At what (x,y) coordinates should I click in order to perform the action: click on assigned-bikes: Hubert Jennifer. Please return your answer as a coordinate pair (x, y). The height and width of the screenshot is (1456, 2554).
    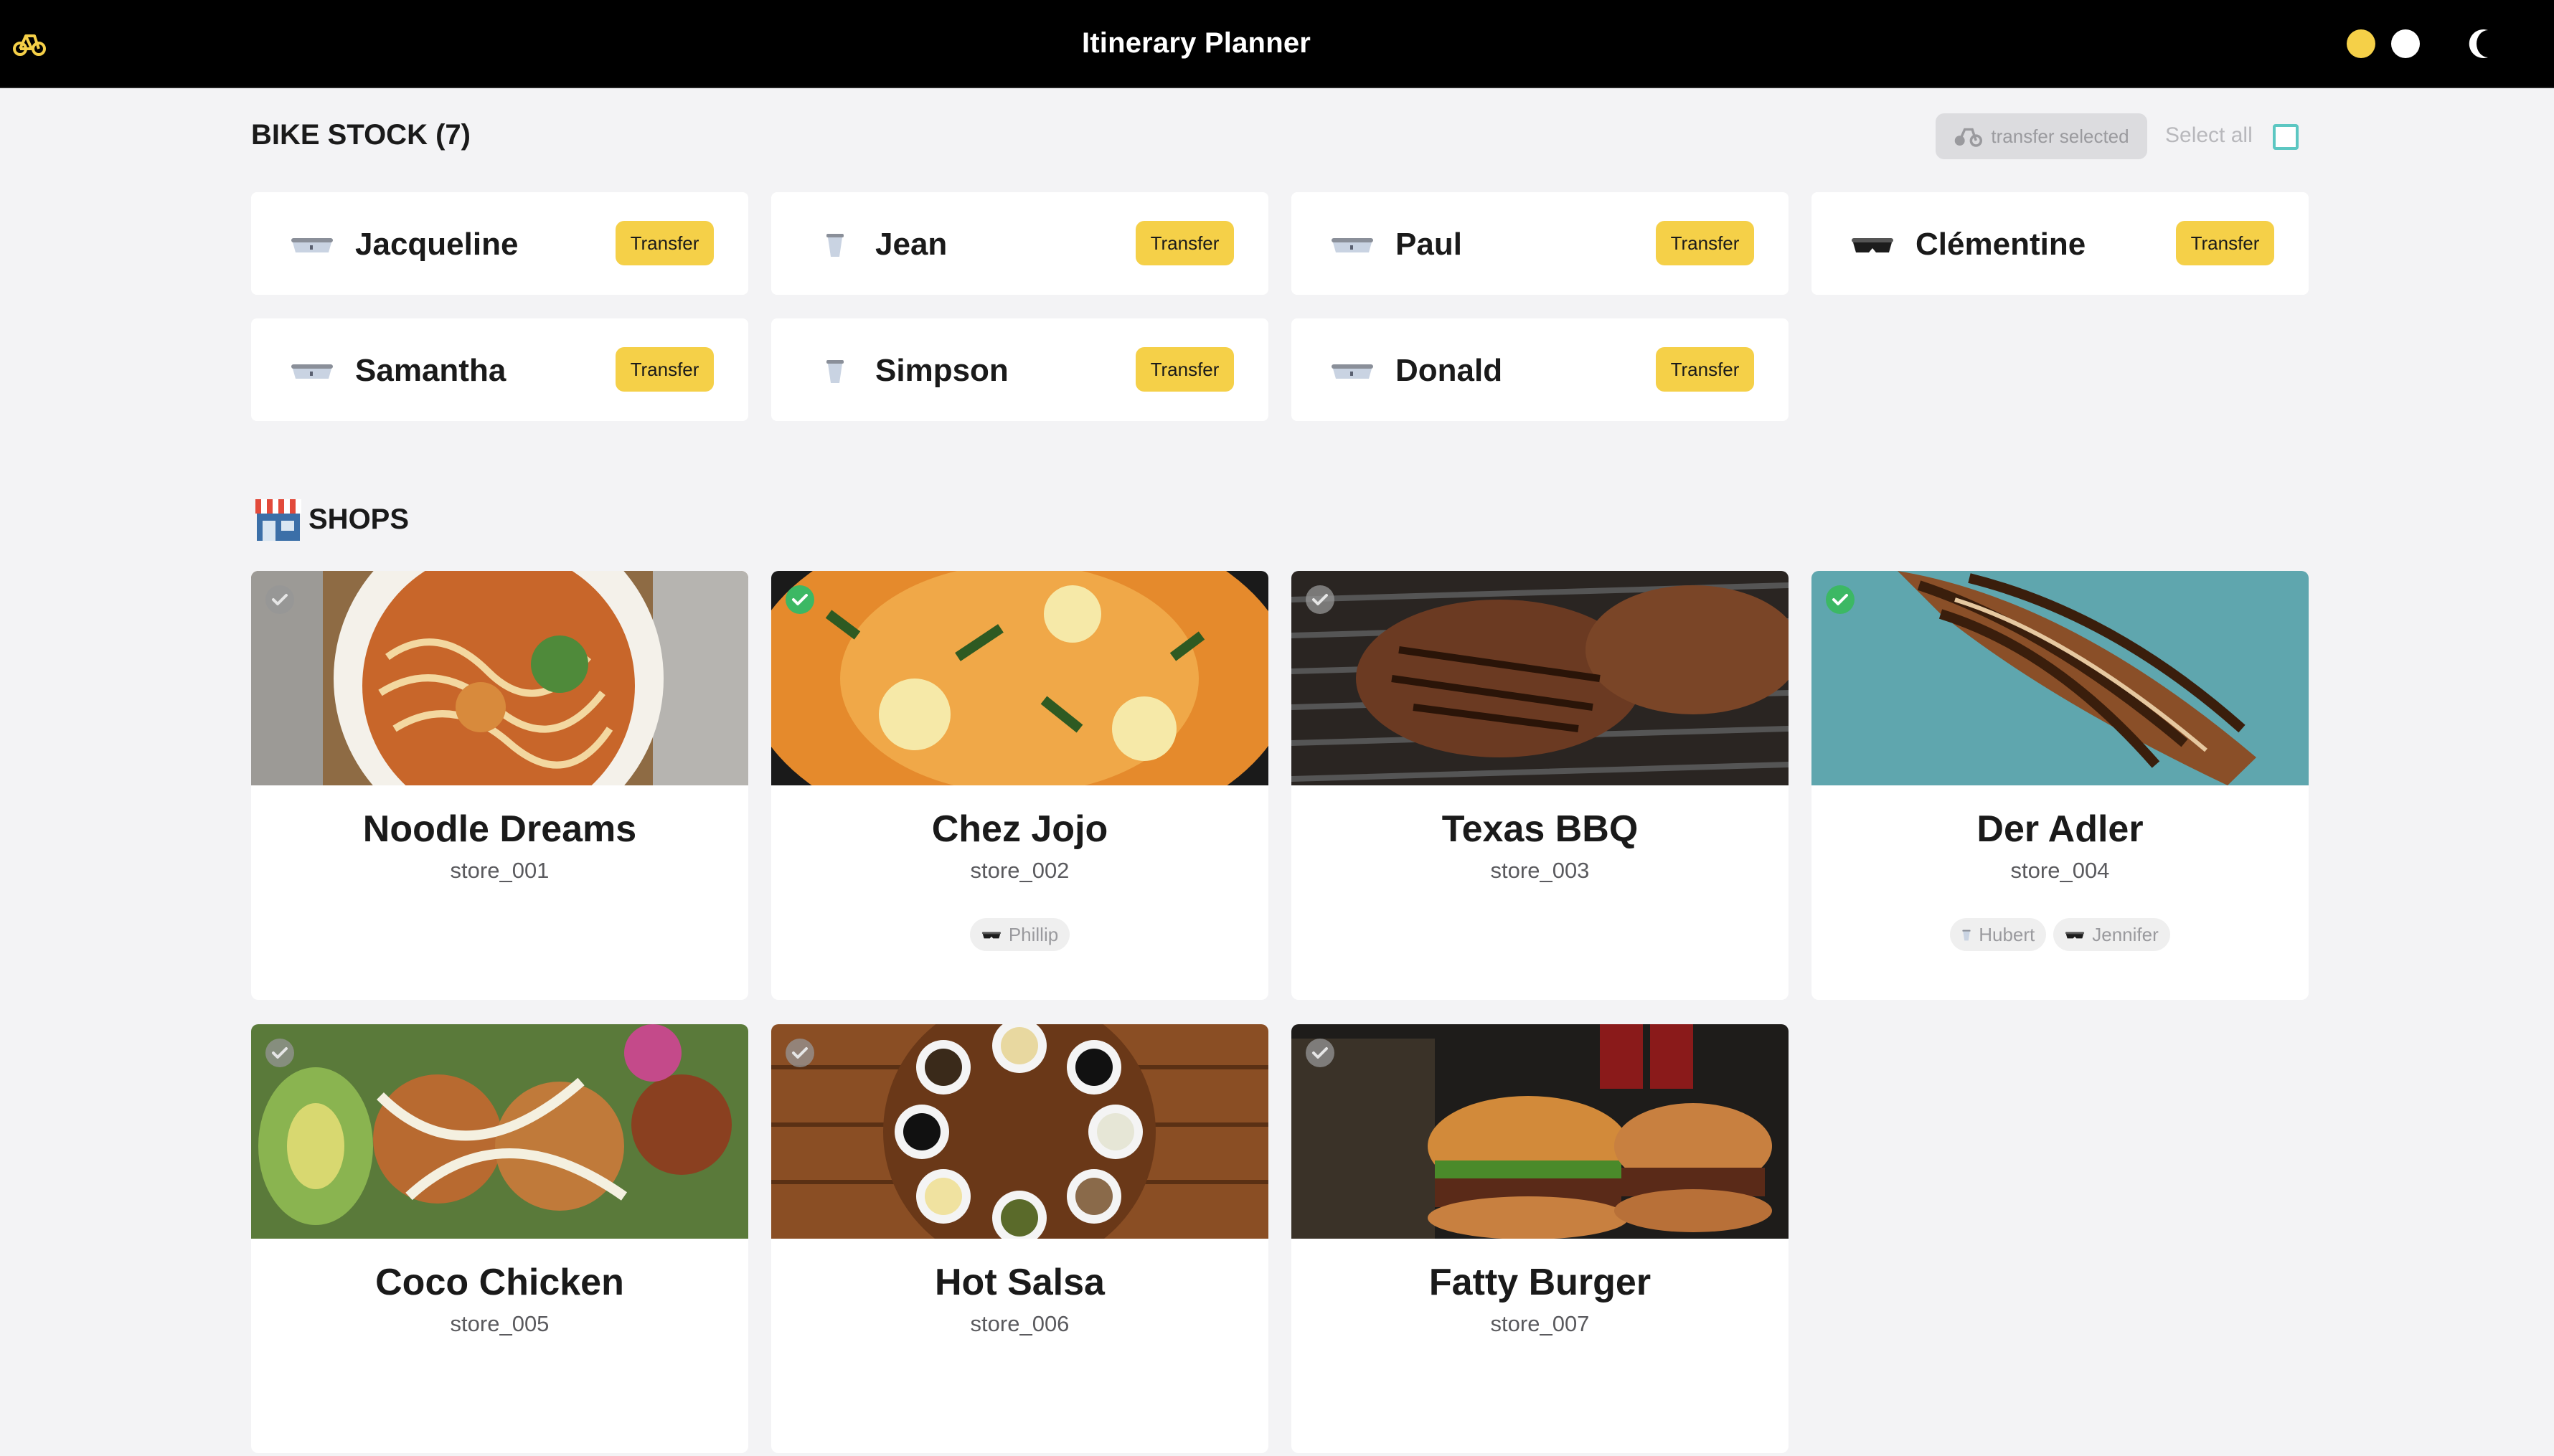
    Looking at the image, I should click on (2060, 934).